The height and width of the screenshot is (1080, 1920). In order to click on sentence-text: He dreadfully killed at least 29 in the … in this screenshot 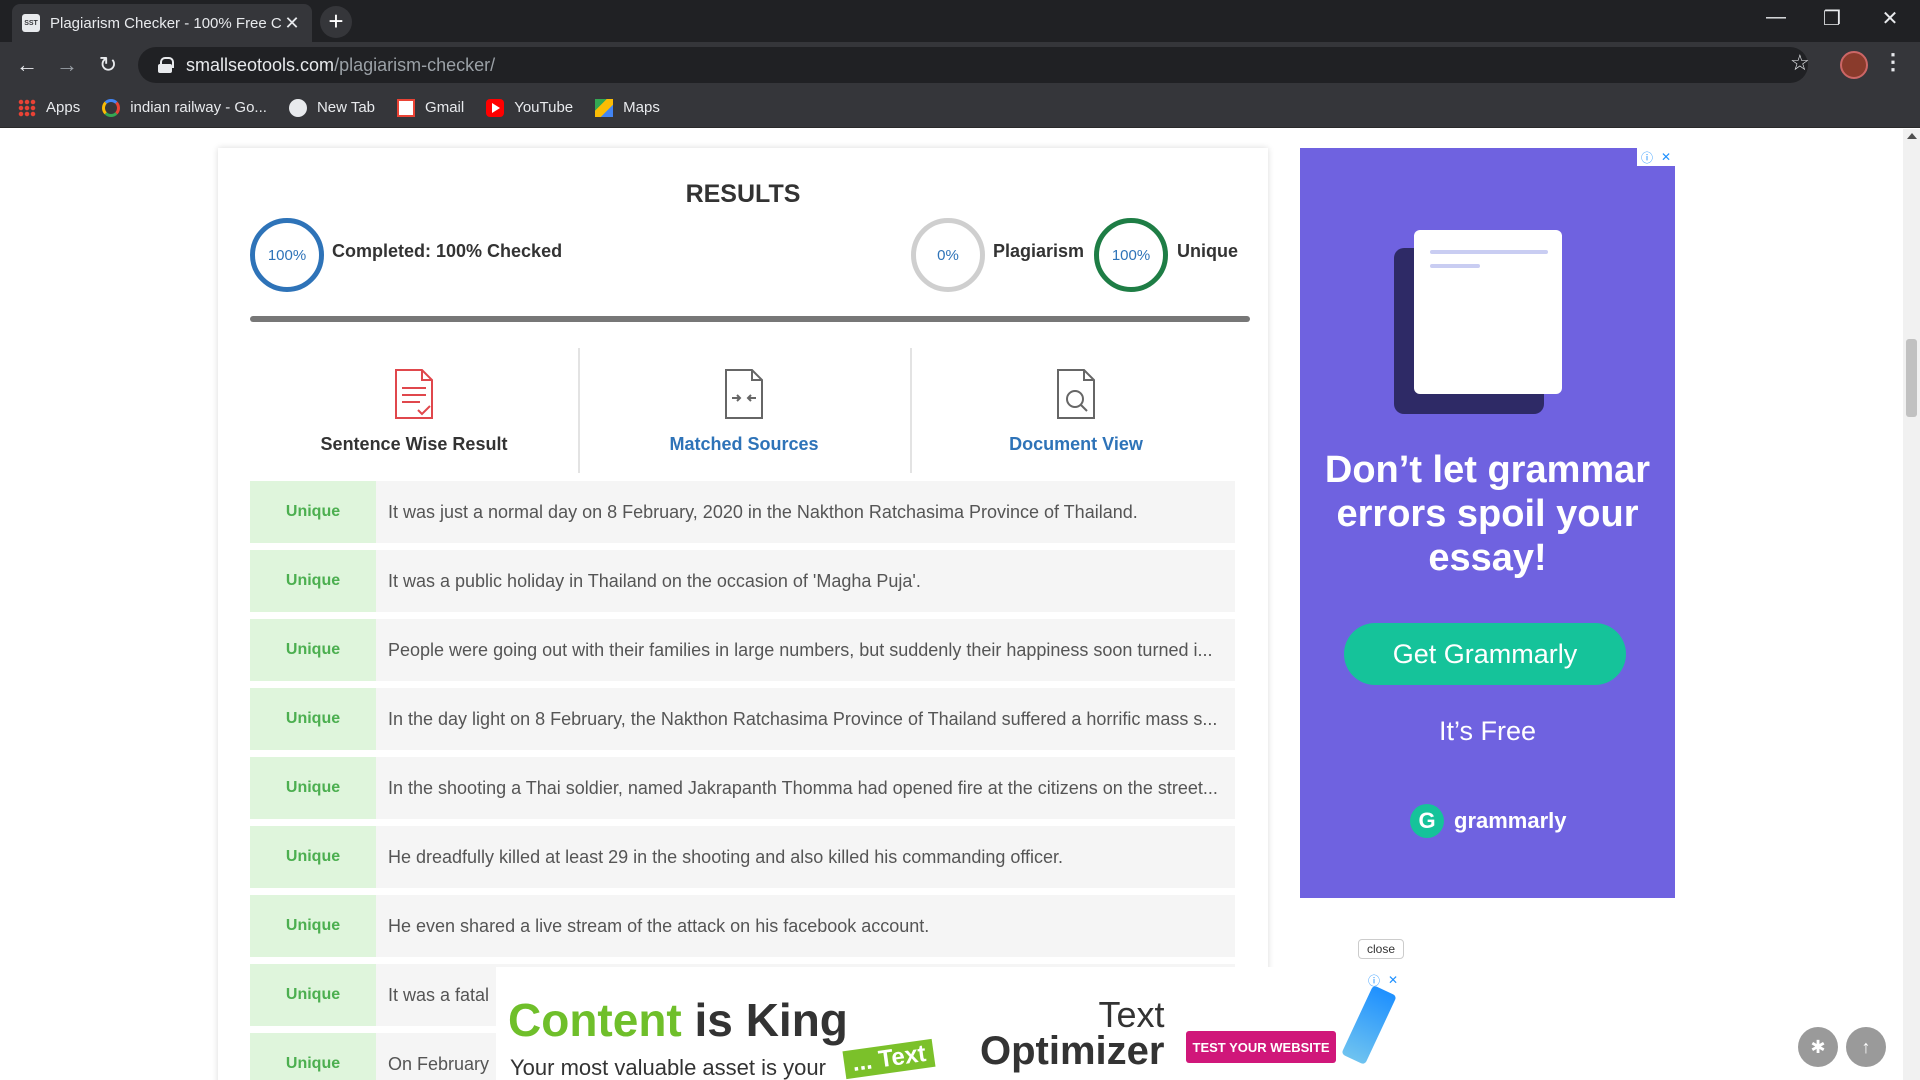, I will do `click(726, 856)`.